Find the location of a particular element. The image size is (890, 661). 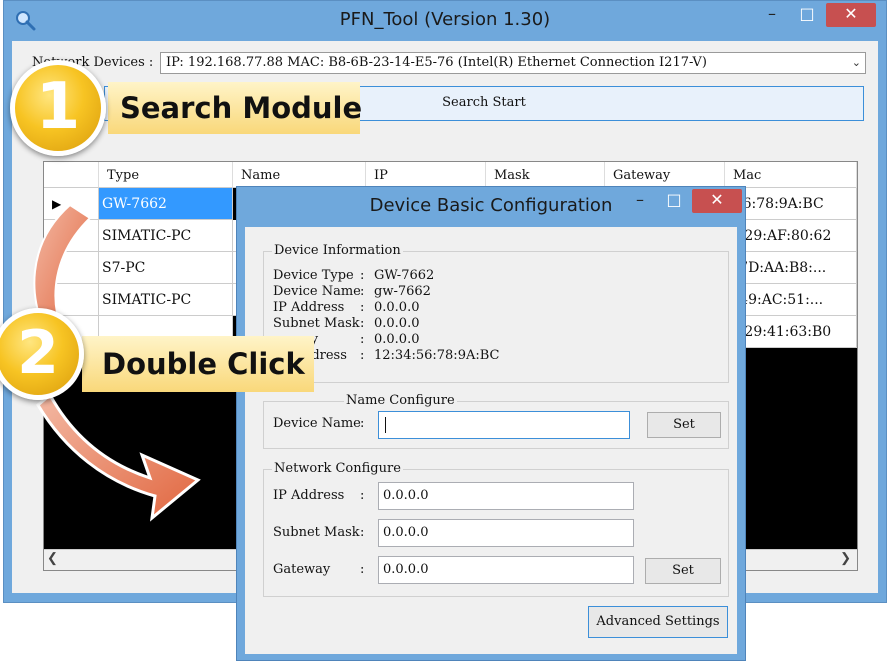

dialog-close-button: ✕ is located at coordinates (717, 201).